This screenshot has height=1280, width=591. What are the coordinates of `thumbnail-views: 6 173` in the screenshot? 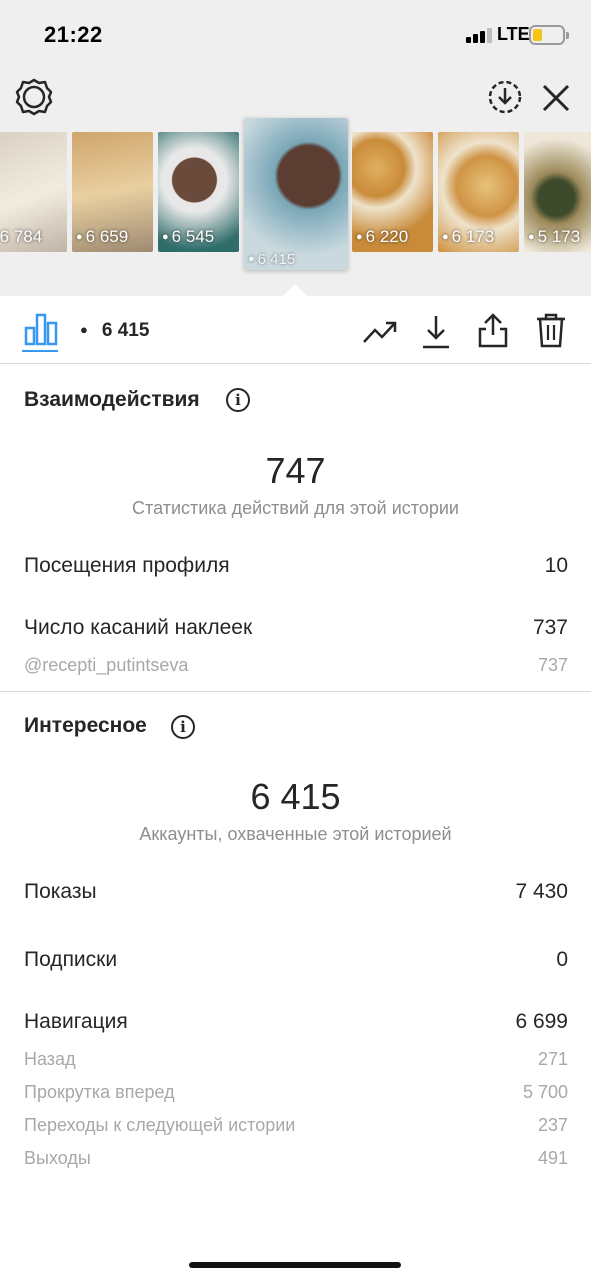 It's located at (468, 237).